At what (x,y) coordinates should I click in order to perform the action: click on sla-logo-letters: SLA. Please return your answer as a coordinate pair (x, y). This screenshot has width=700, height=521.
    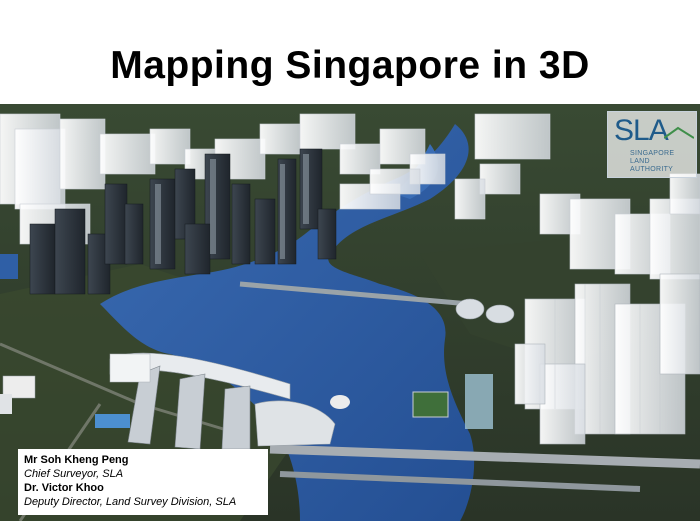
    Looking at the image, I should click on (641, 130).